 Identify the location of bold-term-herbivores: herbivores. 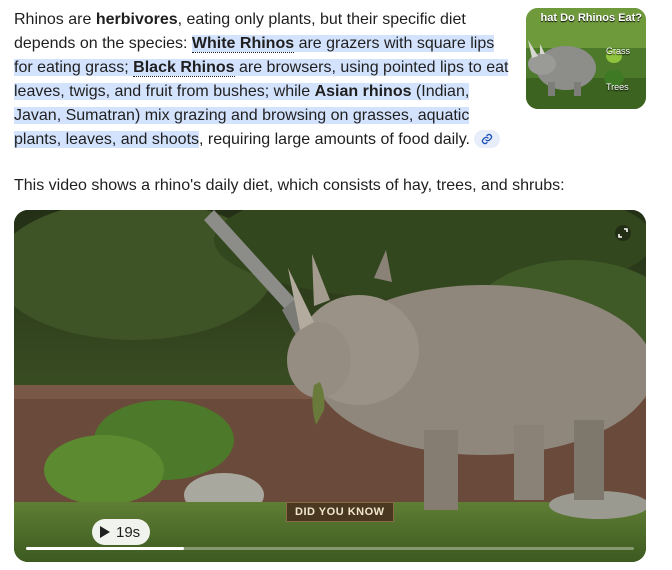
(136, 19).